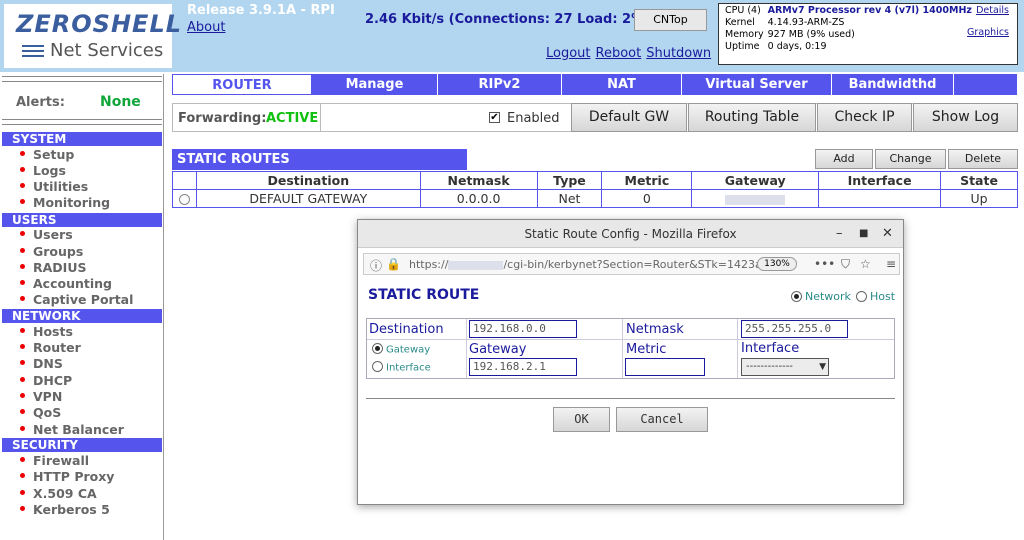 The width and height of the screenshot is (1024, 540). Describe the element at coordinates (184, 180) in the screenshot. I see `select-column-header` at that location.